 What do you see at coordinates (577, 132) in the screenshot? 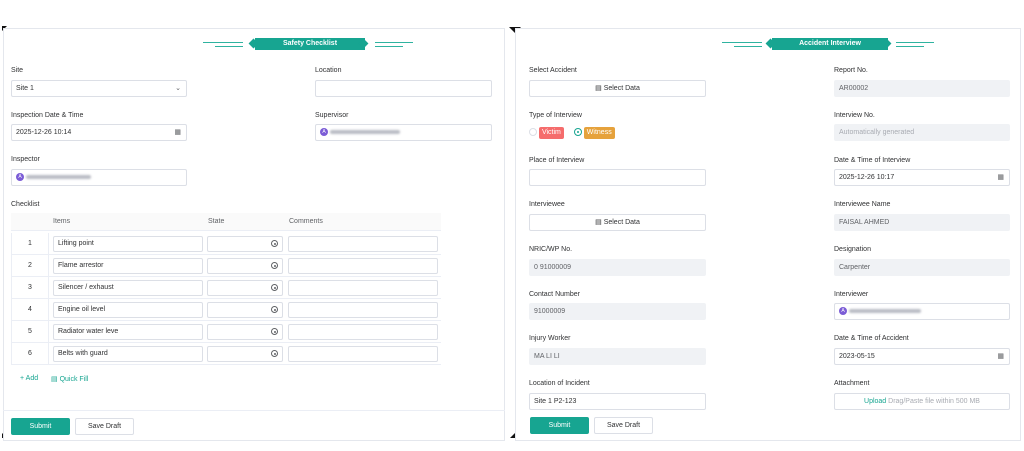
I see `witness-radio` at bounding box center [577, 132].